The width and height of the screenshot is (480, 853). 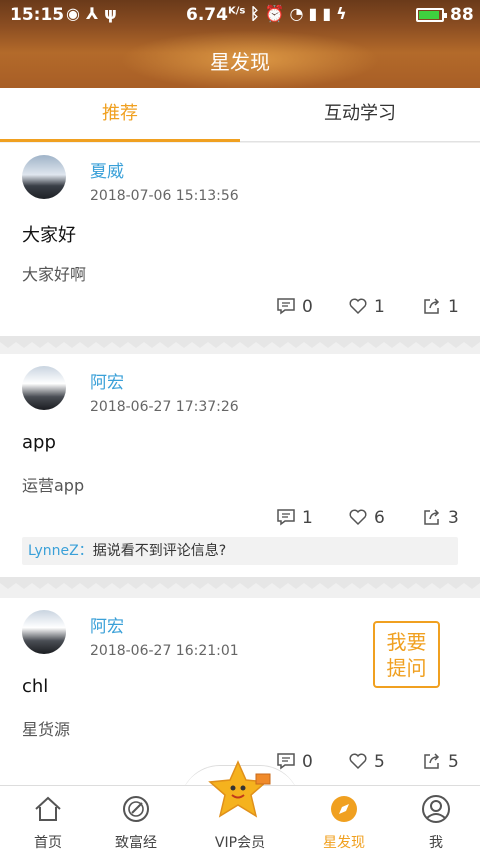 What do you see at coordinates (164, 651) in the screenshot?
I see `post-time: 2018-06-27 16:21:01` at bounding box center [164, 651].